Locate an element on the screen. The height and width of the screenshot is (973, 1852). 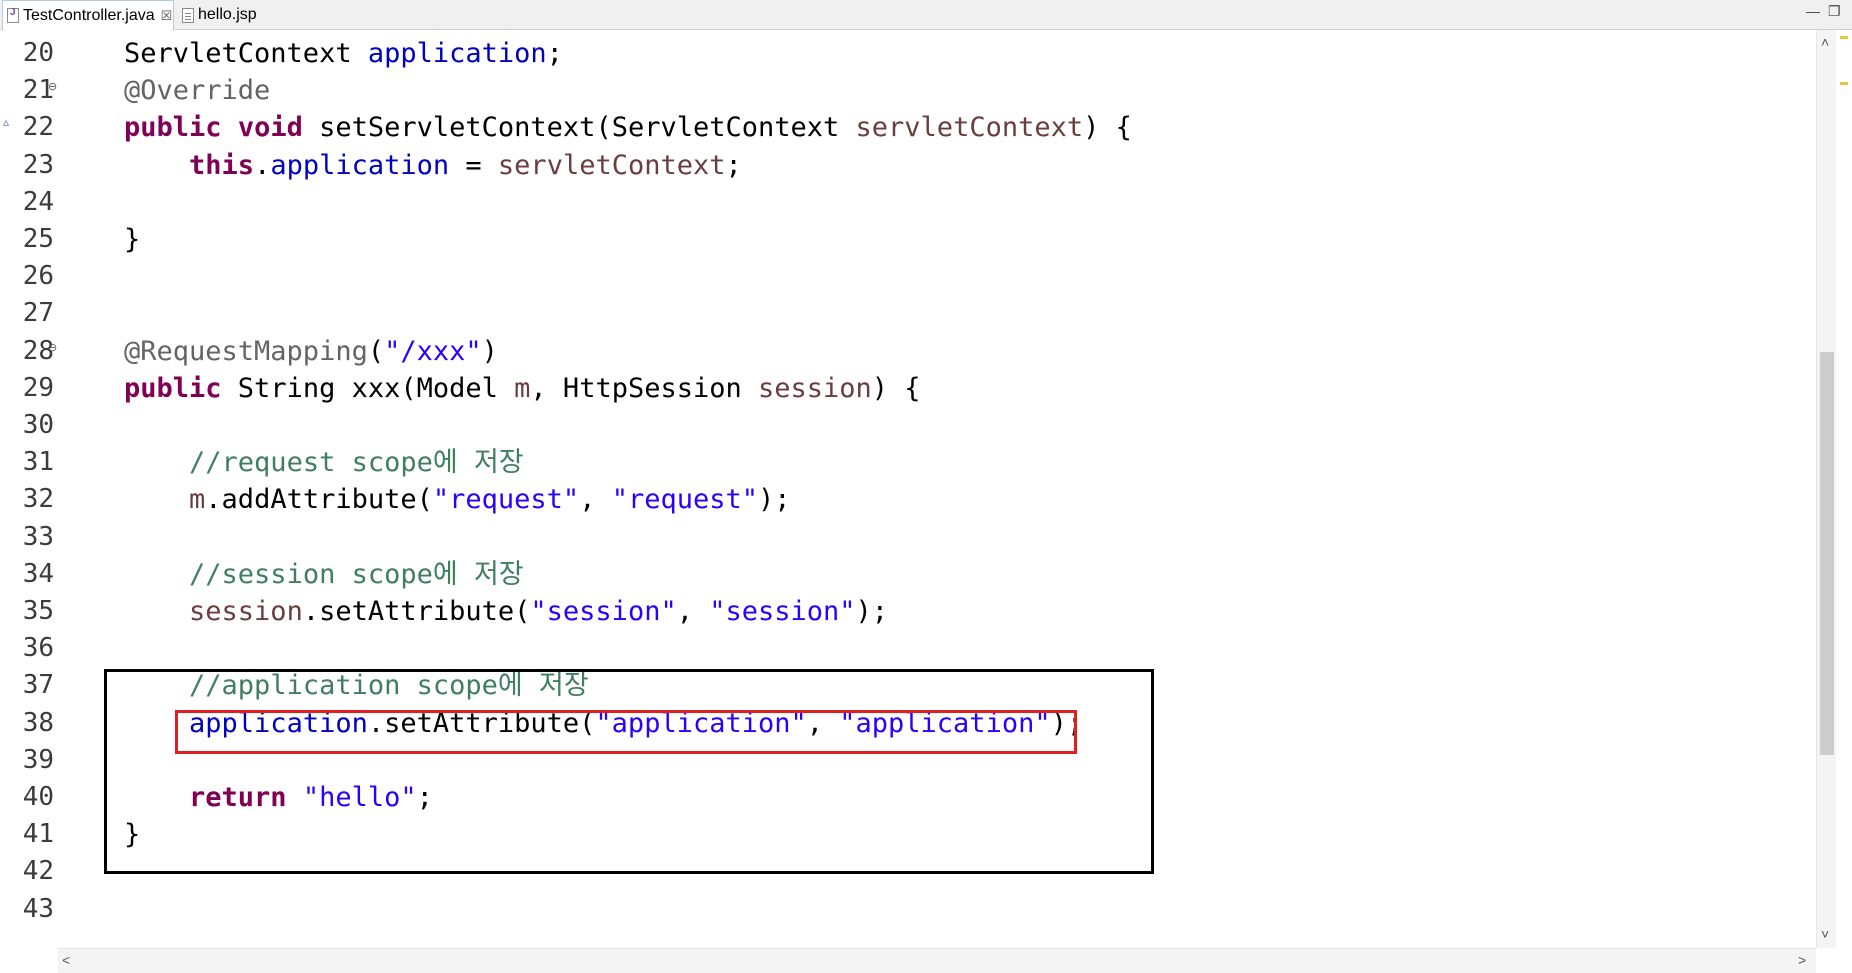
line-number: 43 is located at coordinates (38, 908).